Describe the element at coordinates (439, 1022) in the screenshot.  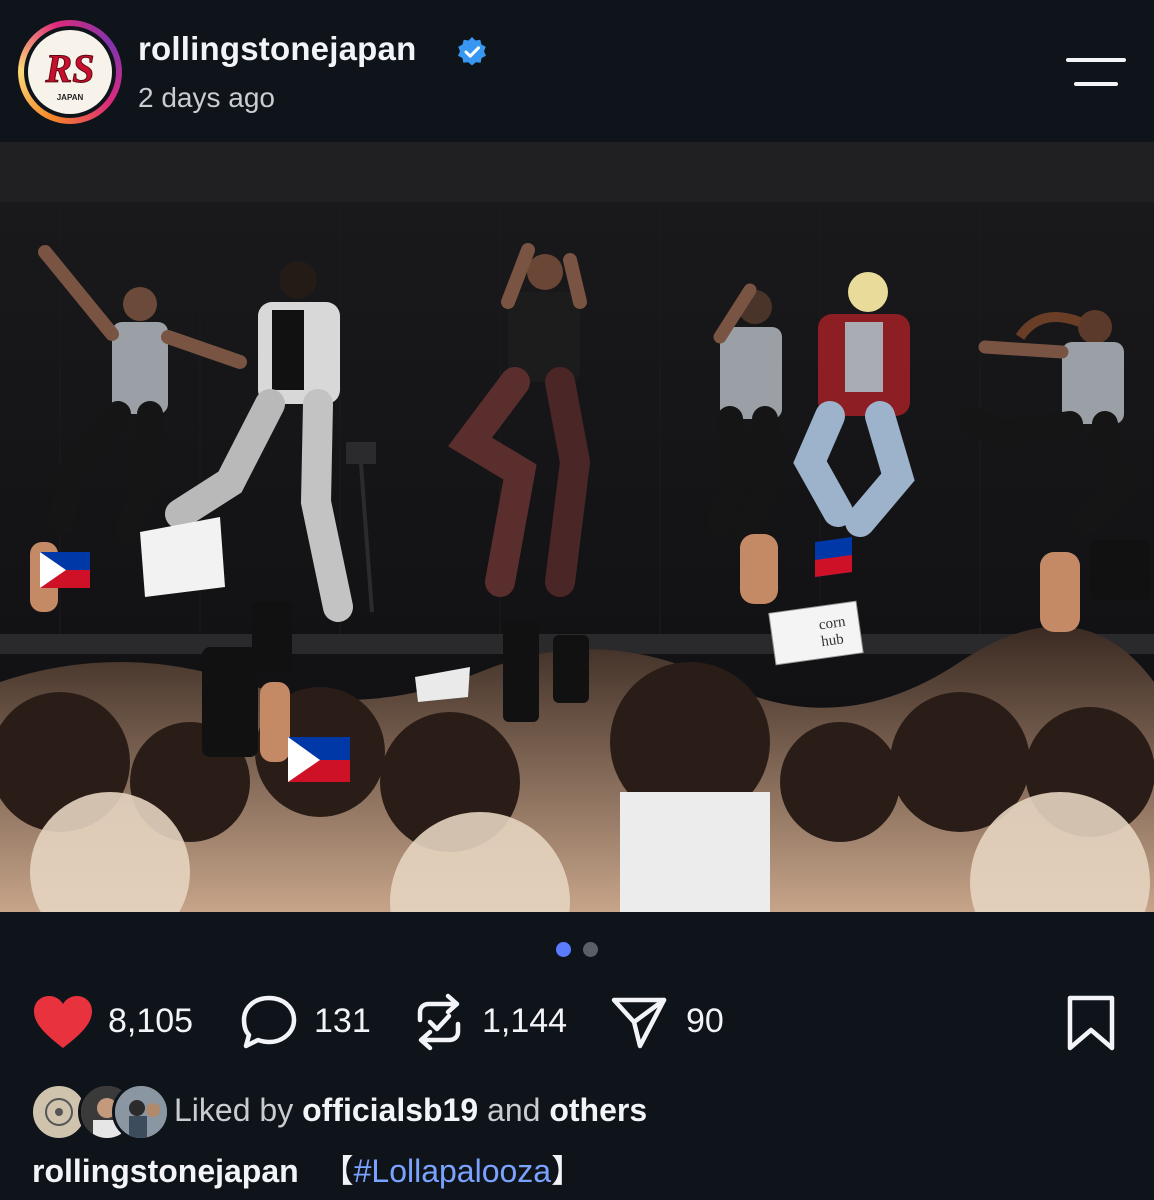
I see `repost-icon` at that location.